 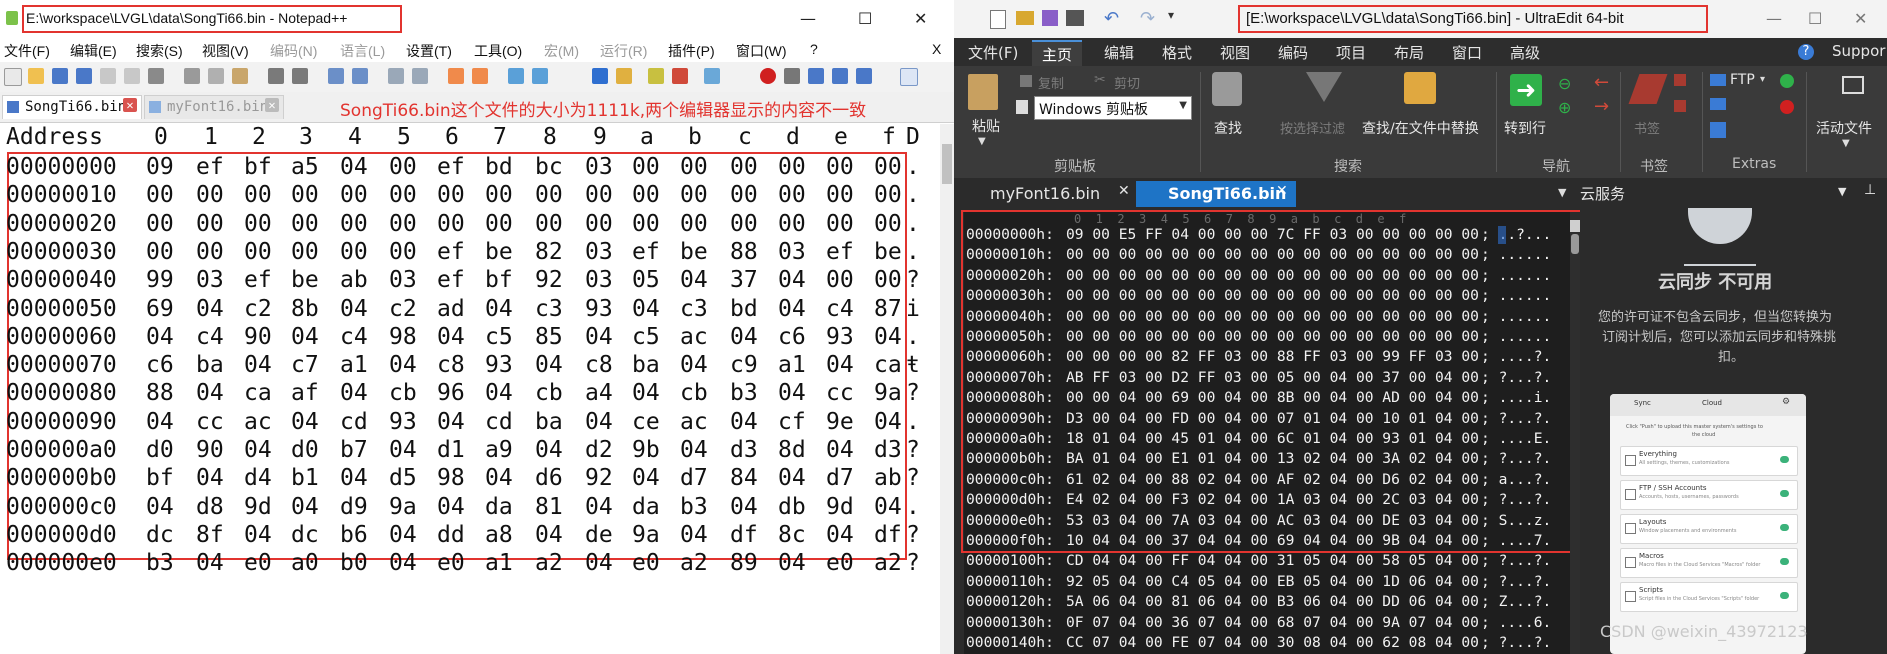 I want to click on find-in-files-icon, so click(x=1420, y=88).